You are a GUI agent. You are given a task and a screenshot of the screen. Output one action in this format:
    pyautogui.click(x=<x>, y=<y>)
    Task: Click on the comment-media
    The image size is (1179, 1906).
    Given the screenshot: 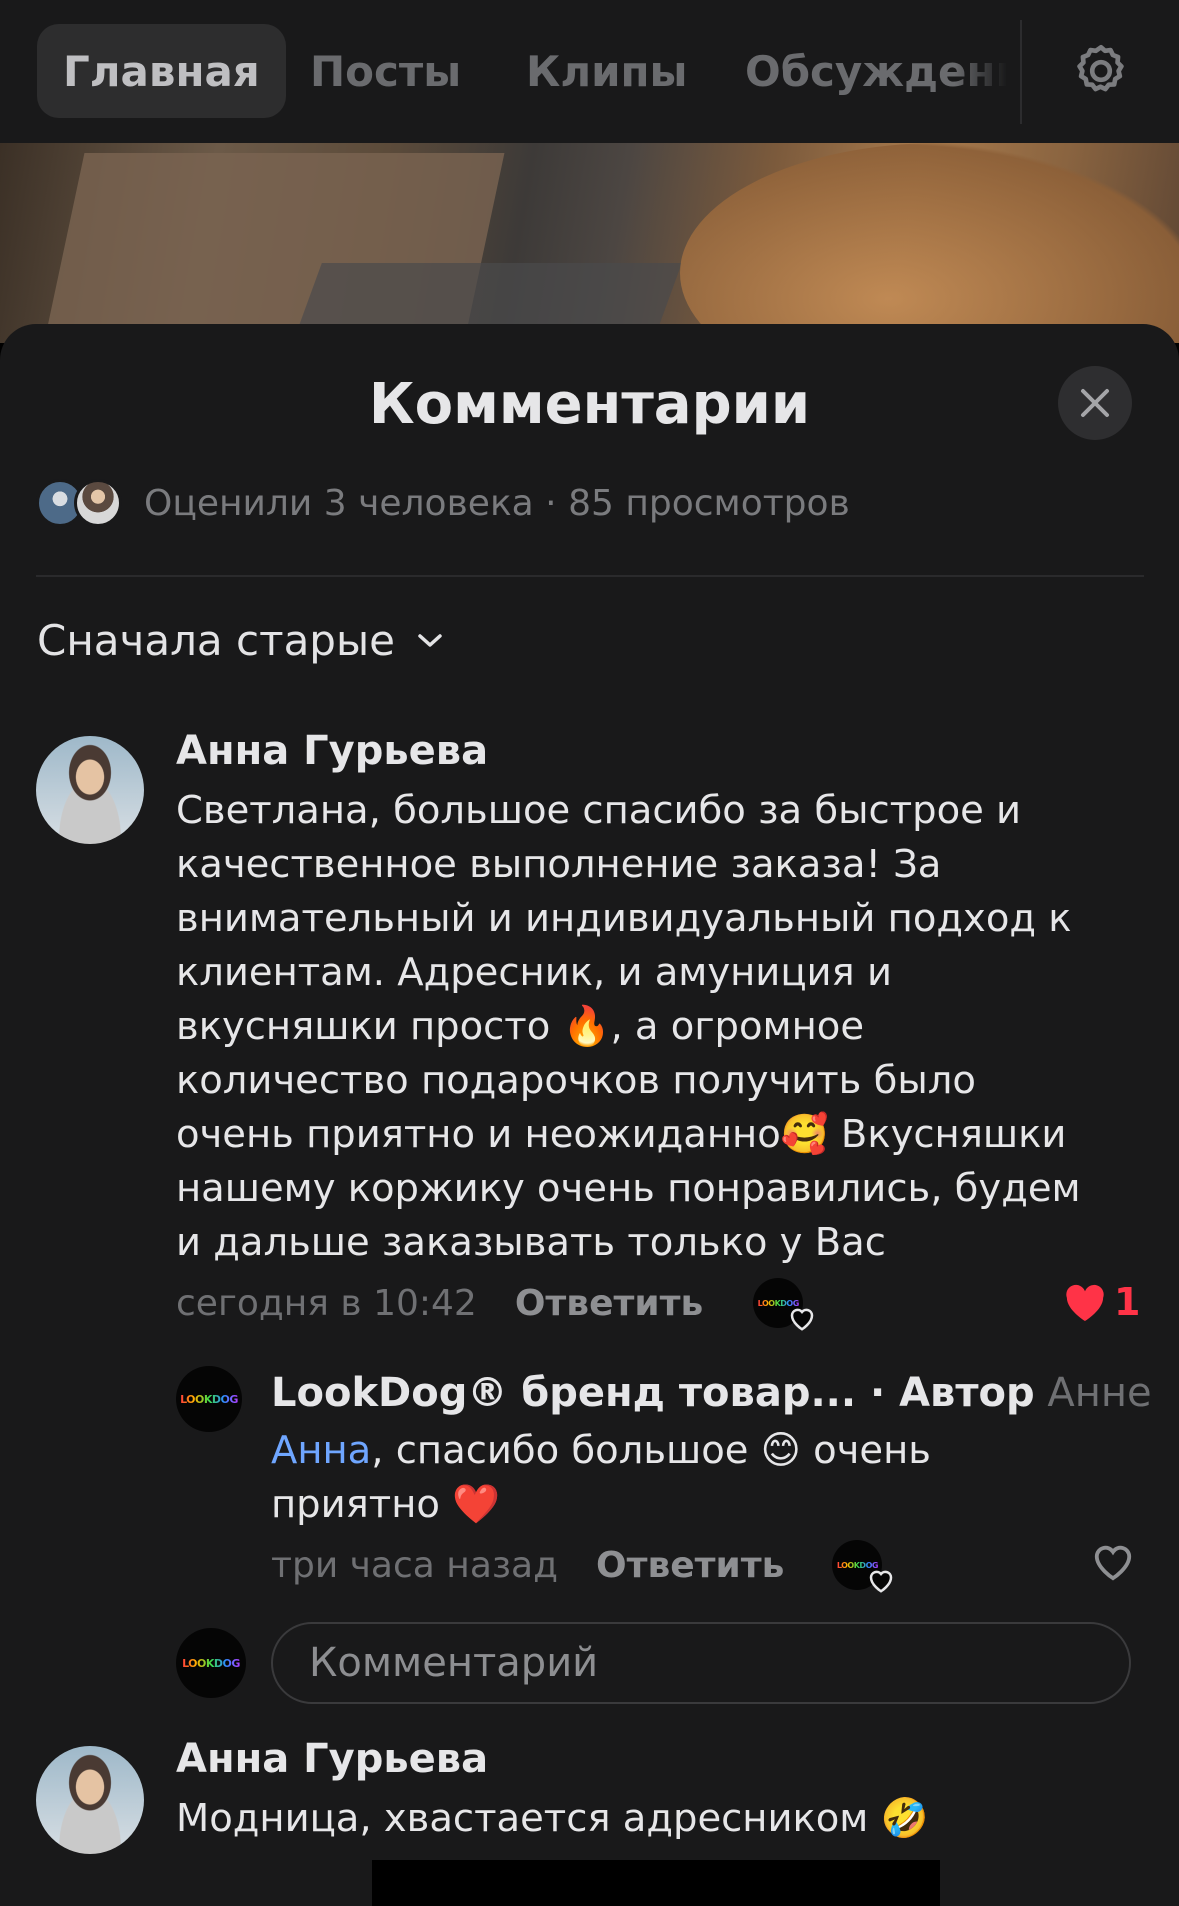 What is the action you would take?
    pyautogui.click(x=656, y=1883)
    